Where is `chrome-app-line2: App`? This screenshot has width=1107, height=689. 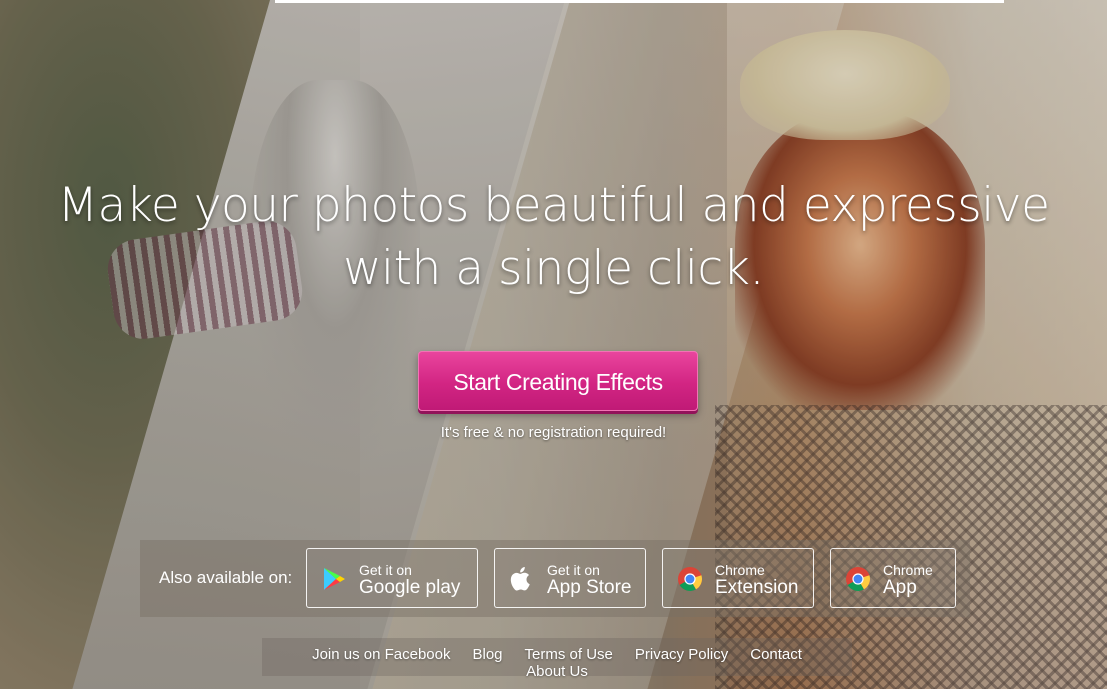
chrome-app-line2: App is located at coordinates (900, 587).